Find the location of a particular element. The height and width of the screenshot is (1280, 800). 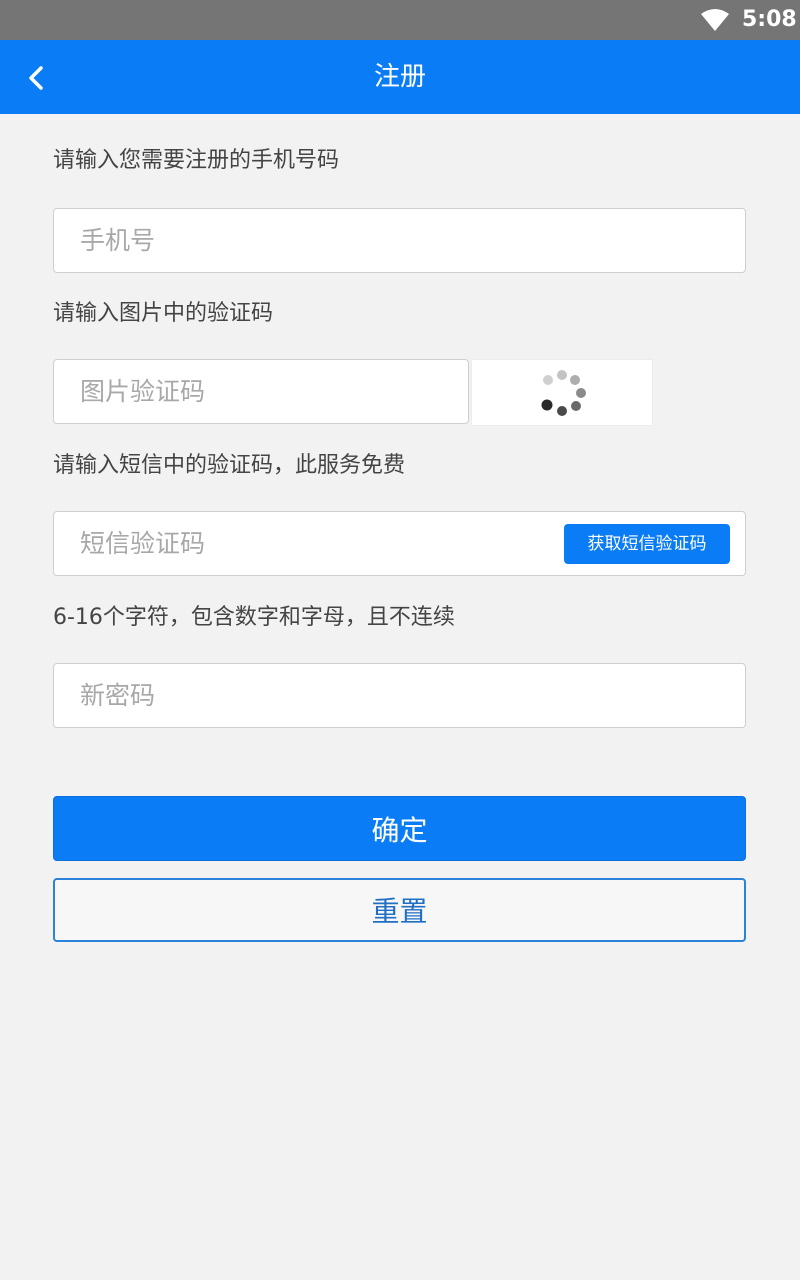

sms-field: 获取短信验证码 is located at coordinates (399, 543).